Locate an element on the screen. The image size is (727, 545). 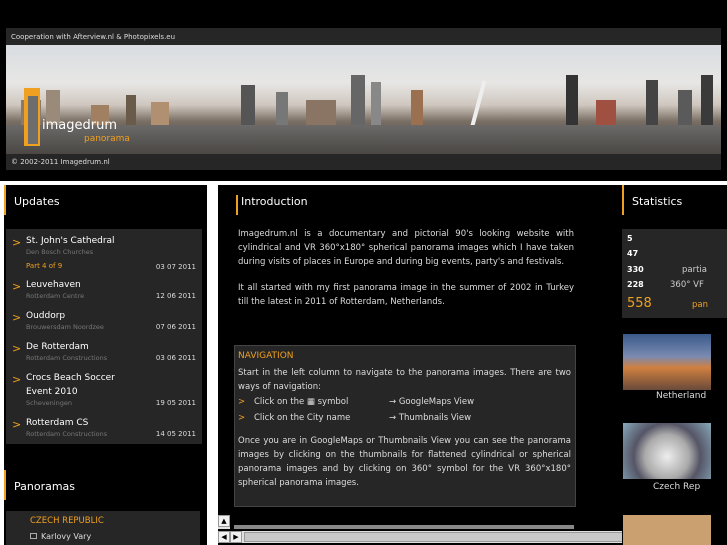
stat-count: 5 is located at coordinates (630, 238).